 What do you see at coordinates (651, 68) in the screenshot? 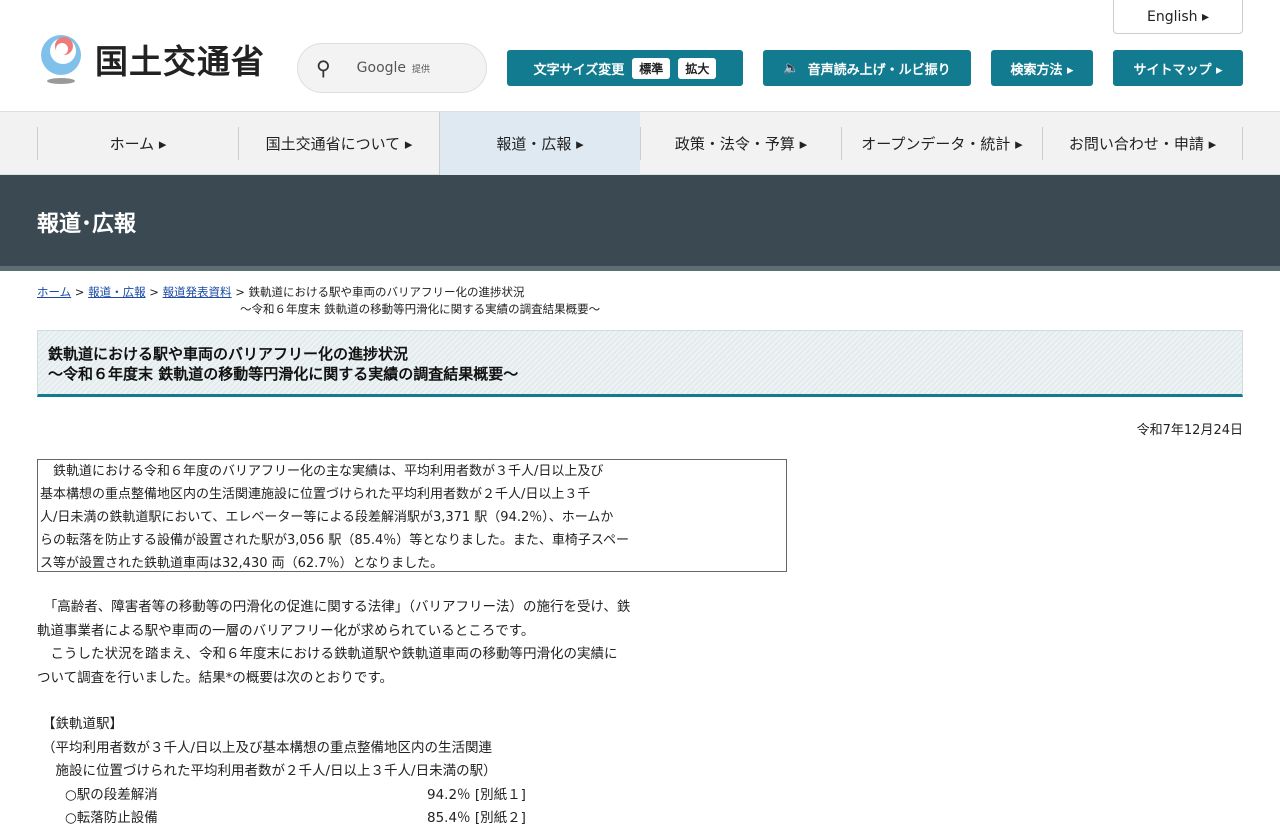
I see `font-standard-button: 標準` at bounding box center [651, 68].